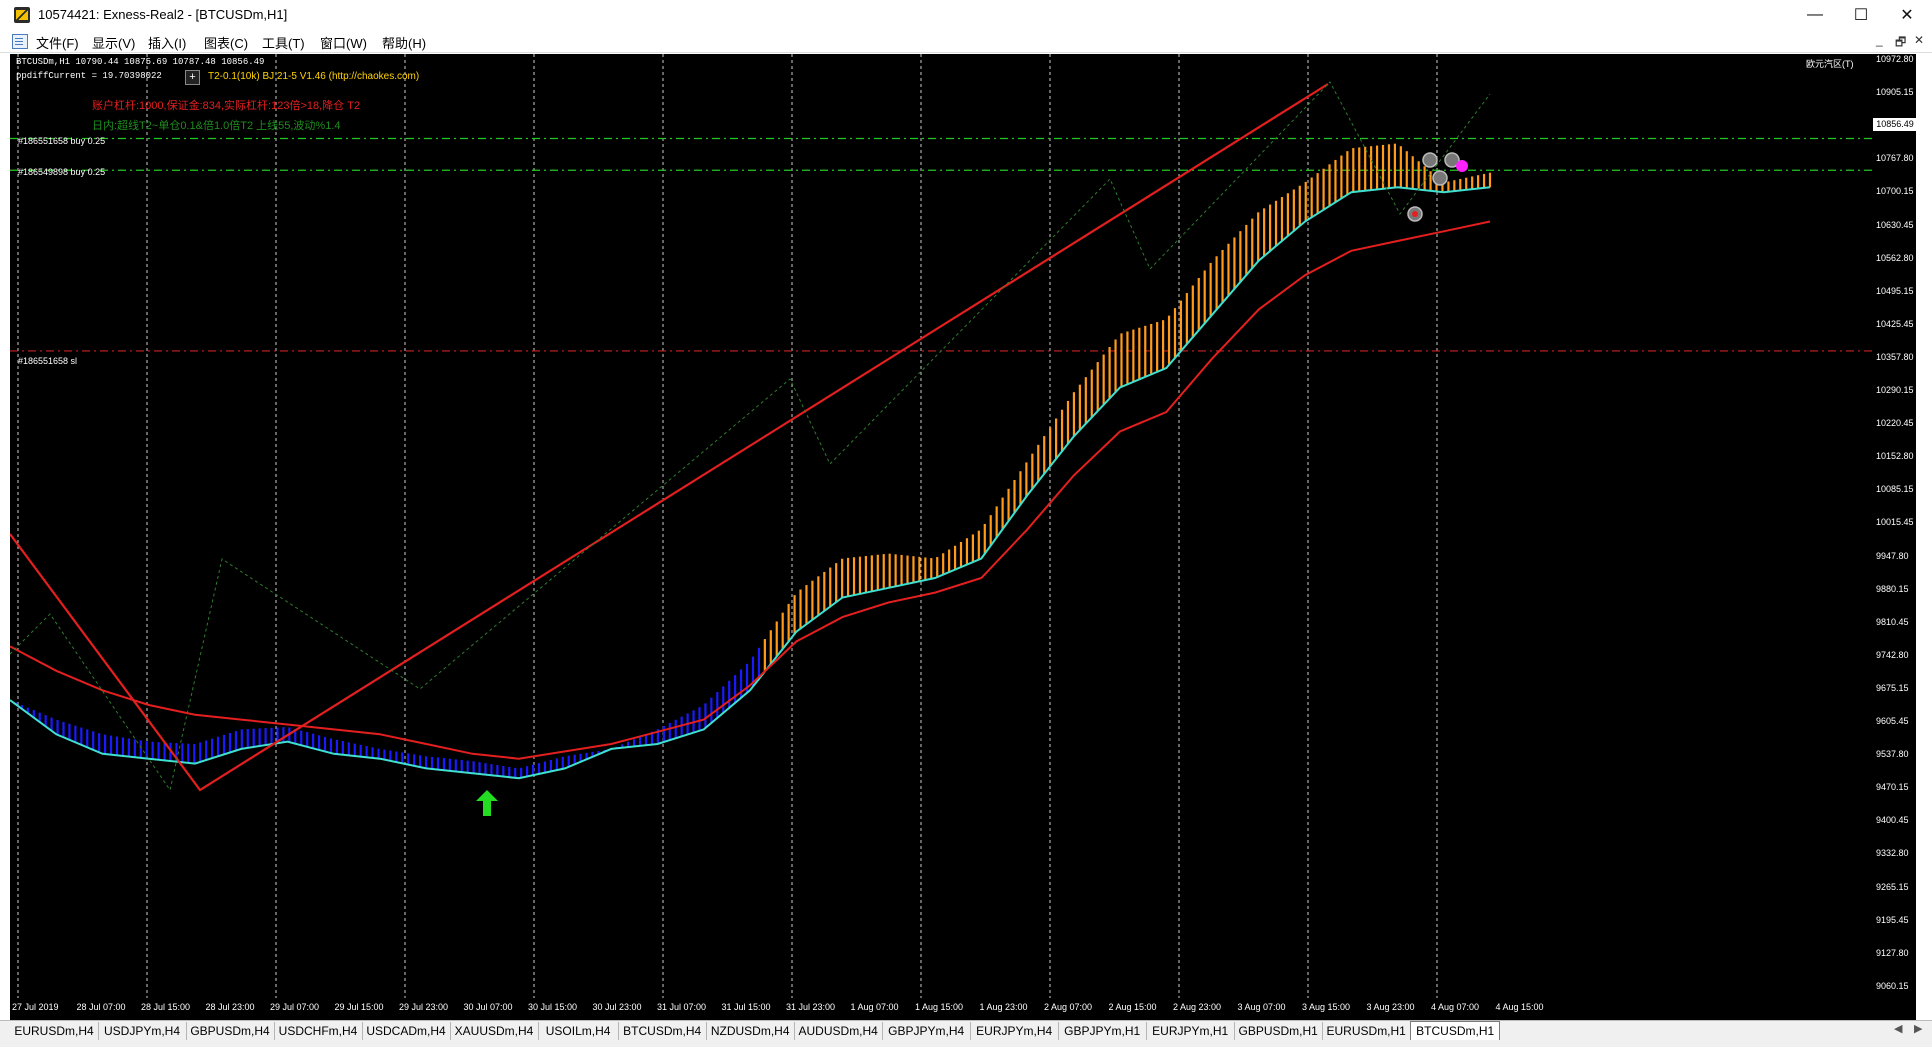  What do you see at coordinates (1830, 64) in the screenshot?
I see `timezone-label: 欧元汽区(T)` at bounding box center [1830, 64].